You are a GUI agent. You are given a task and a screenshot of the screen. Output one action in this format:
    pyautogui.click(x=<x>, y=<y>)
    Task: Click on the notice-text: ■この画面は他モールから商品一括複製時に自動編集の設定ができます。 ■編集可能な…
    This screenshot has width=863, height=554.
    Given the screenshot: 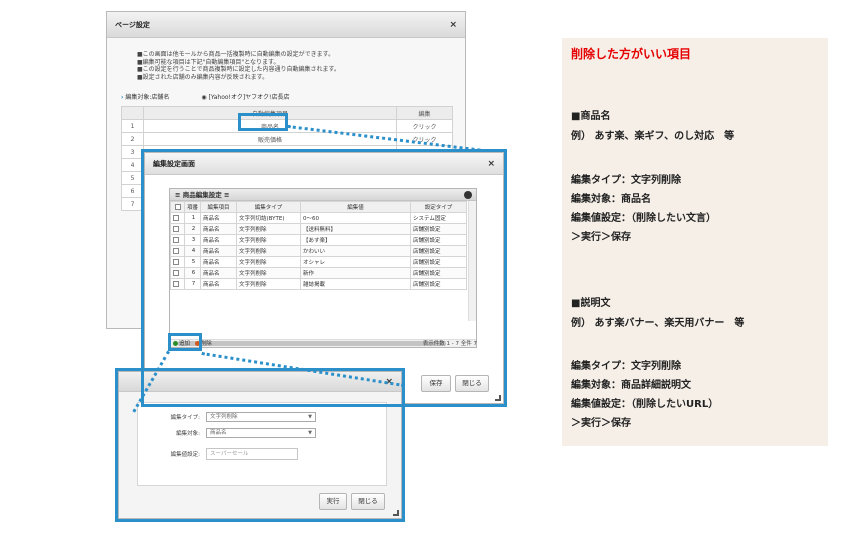 What is the action you would take?
    pyautogui.click(x=238, y=66)
    